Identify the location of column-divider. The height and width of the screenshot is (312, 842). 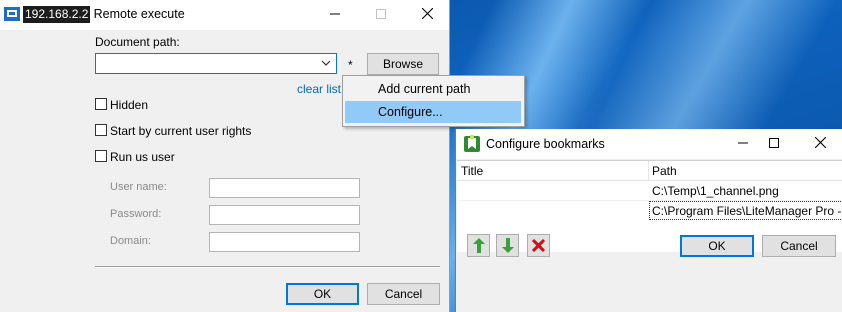
(648, 170).